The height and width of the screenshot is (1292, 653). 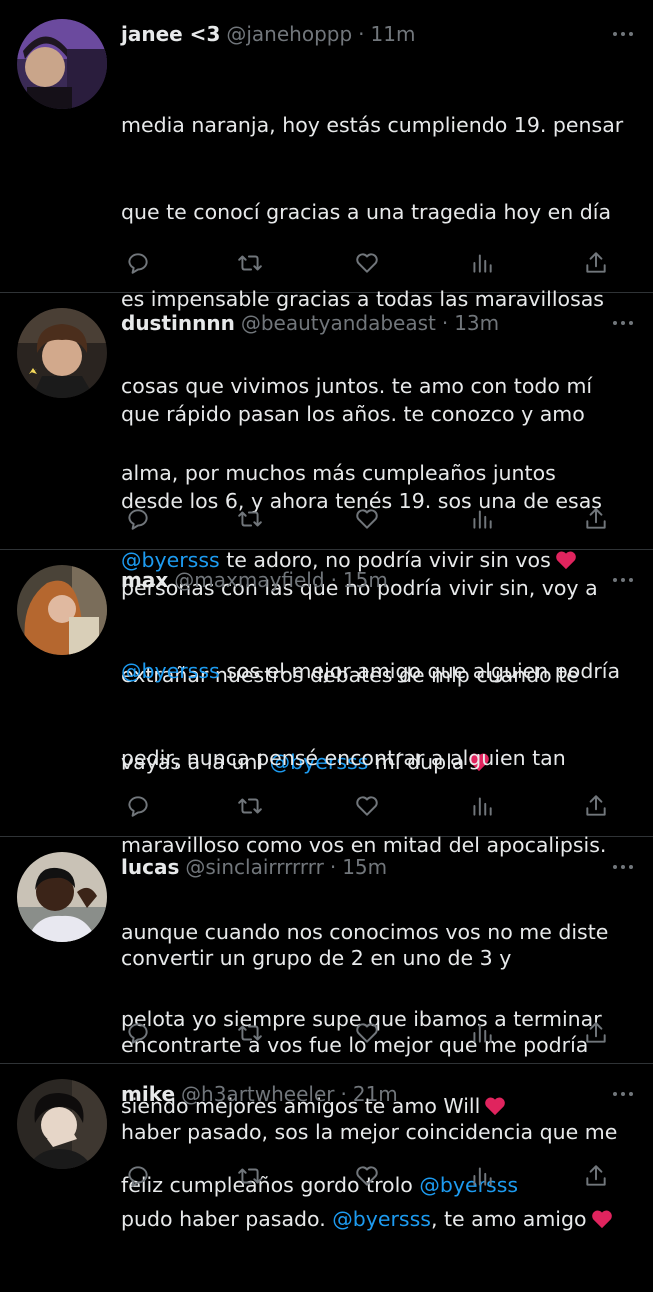 I want to click on text-segment: sos el mejor amigo que alguien podría, so click(x=420, y=671).